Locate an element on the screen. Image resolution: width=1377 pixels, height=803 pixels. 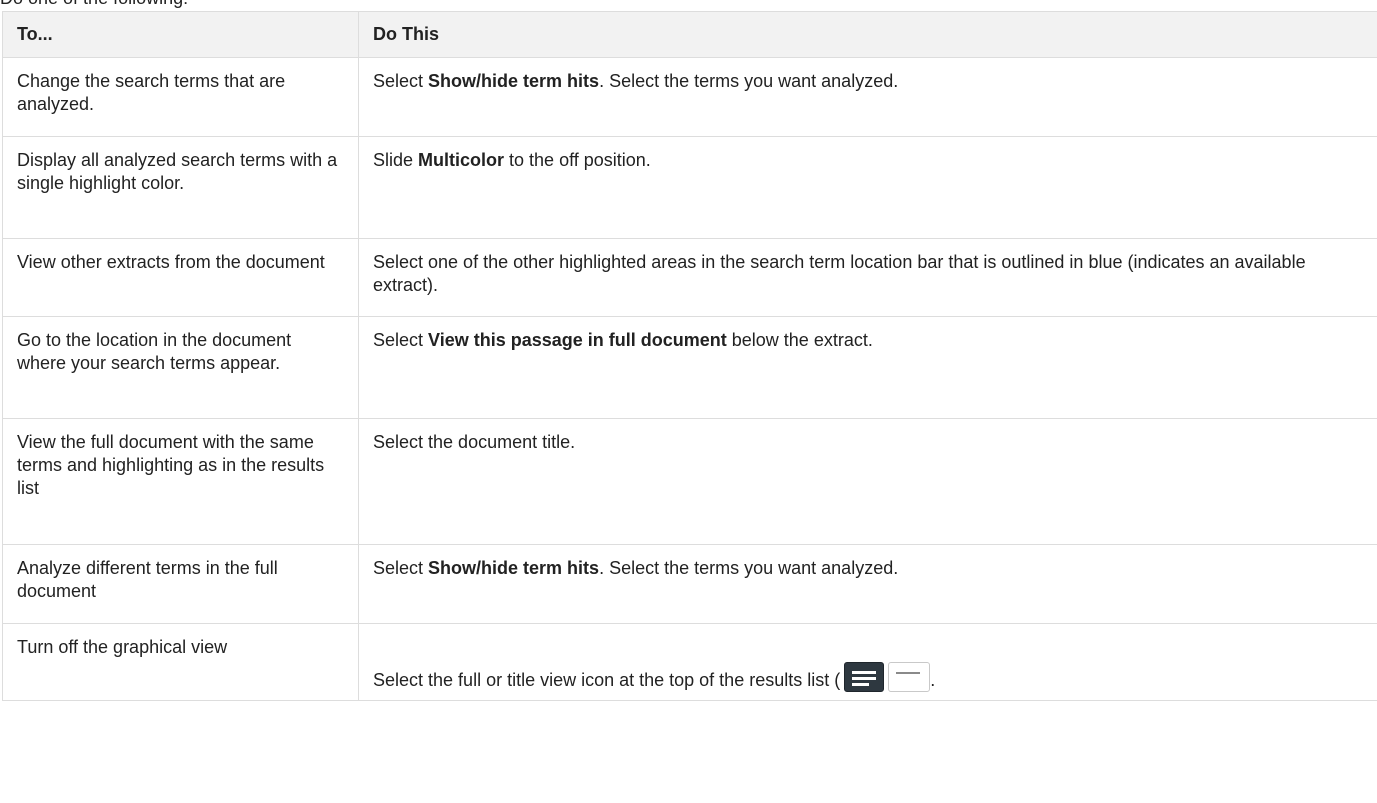
table-header-row: To... Do This is located at coordinates (689, 34).